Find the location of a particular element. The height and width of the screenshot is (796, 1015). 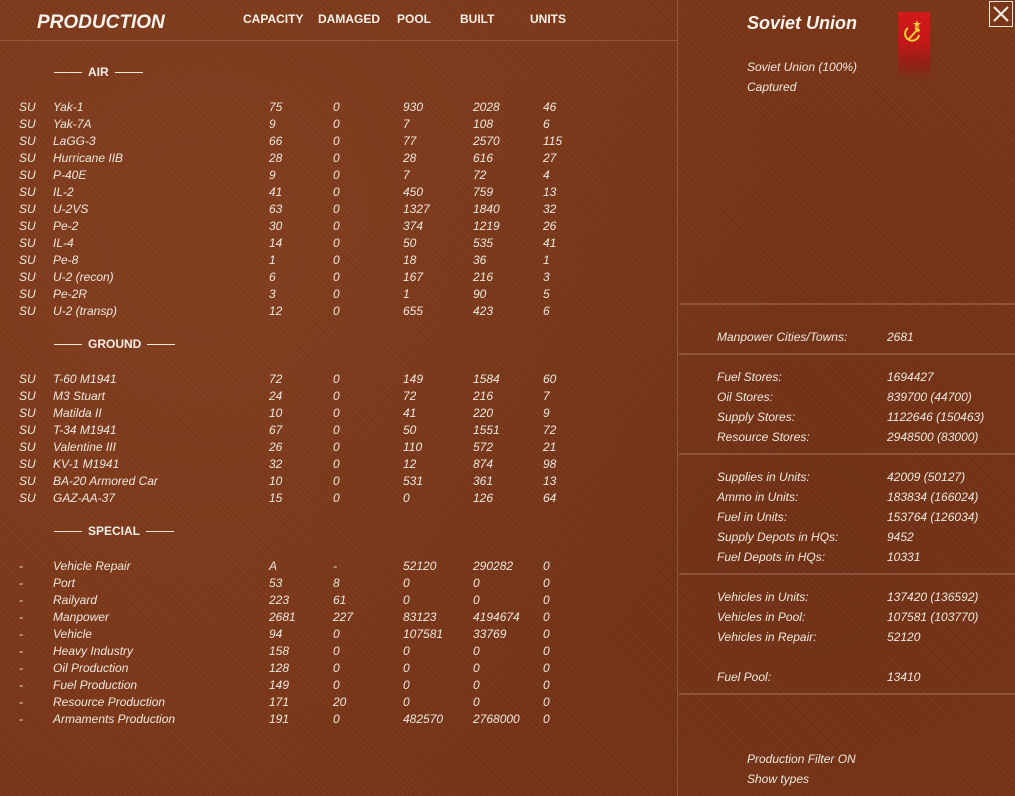

cell-item: M3 Stuart is located at coordinates (79, 396).